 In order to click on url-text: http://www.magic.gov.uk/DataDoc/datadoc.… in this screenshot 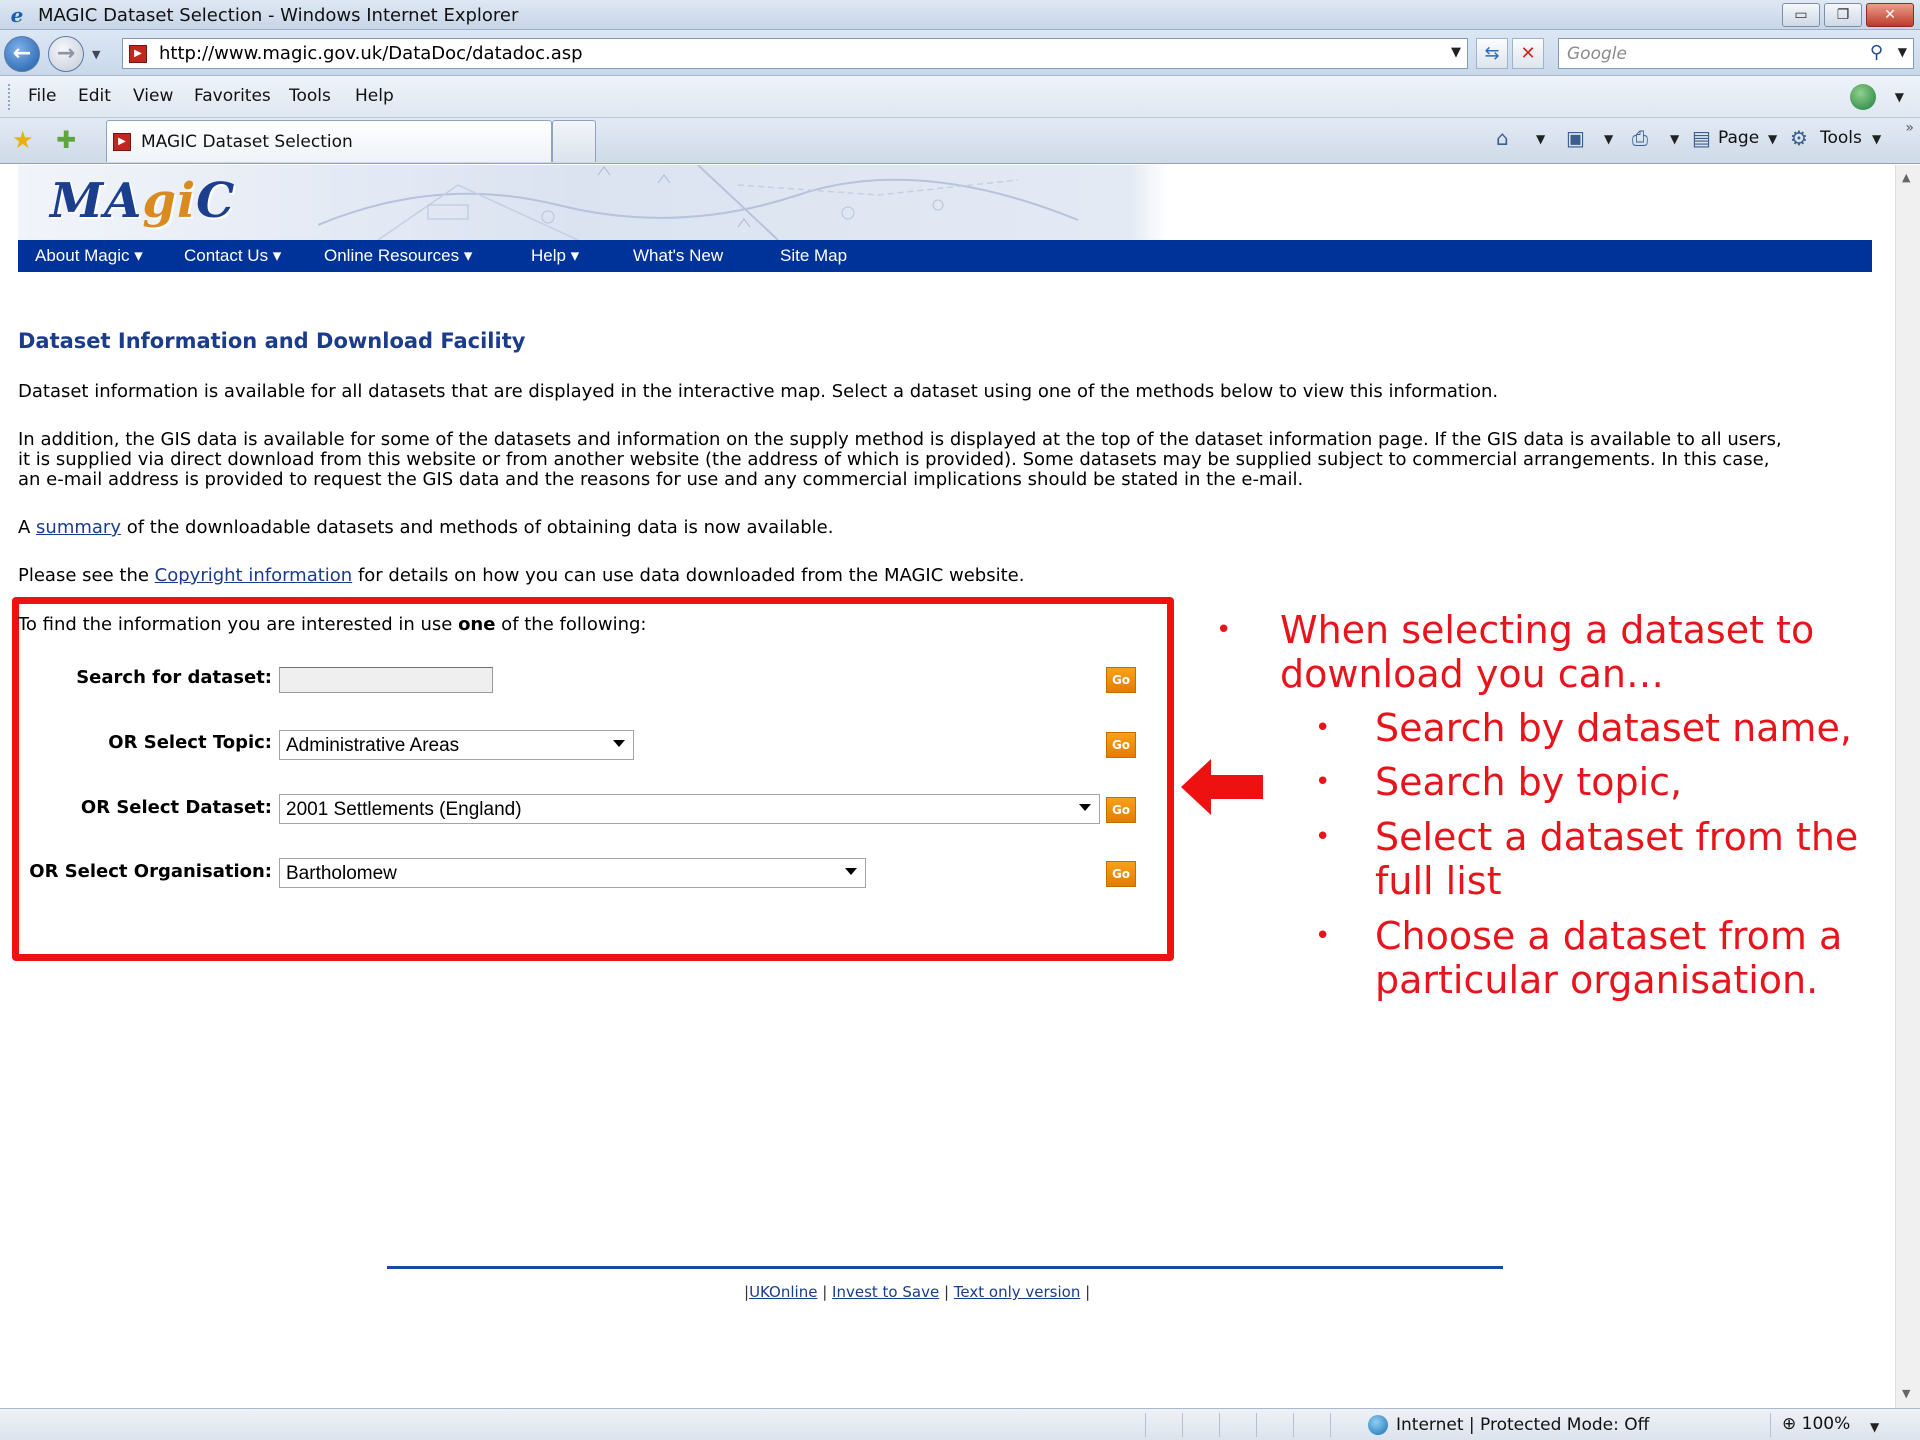, I will do `click(371, 53)`.